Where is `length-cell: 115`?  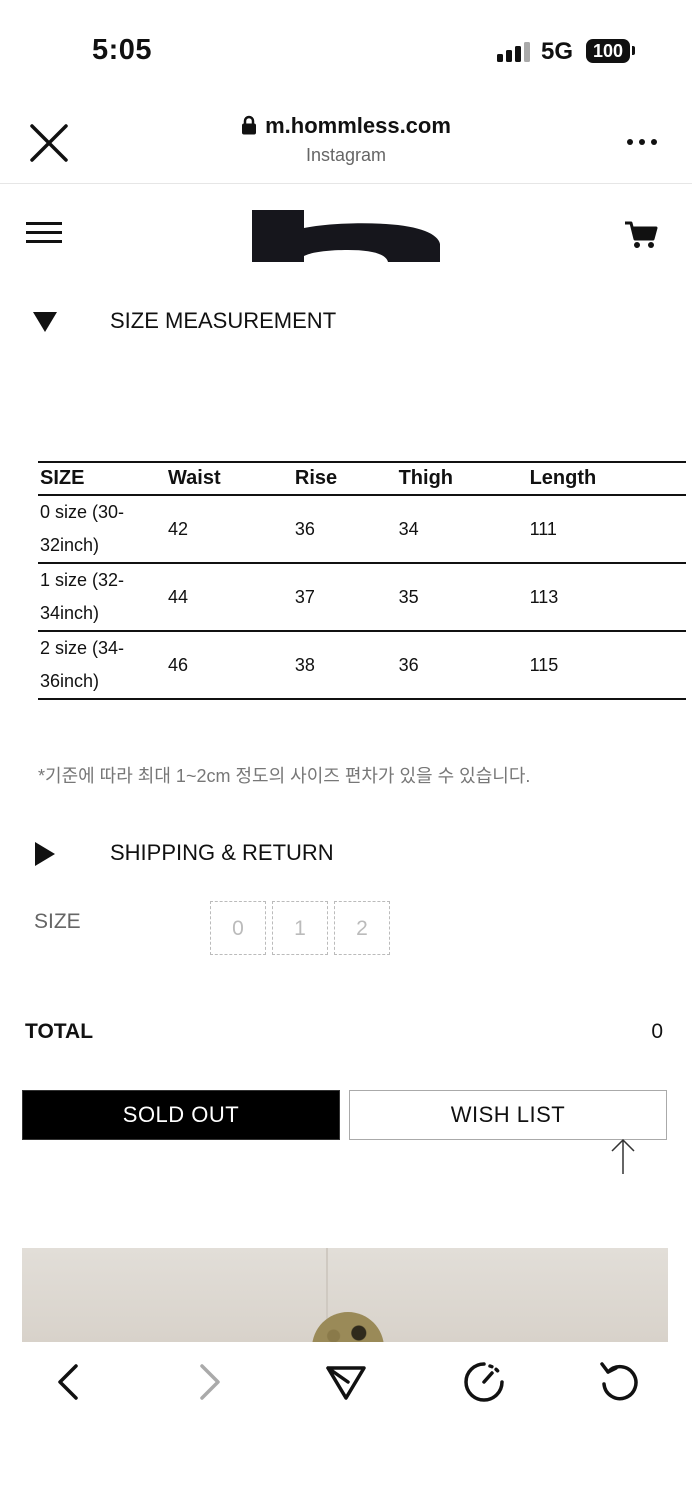 length-cell: 115 is located at coordinates (606, 665).